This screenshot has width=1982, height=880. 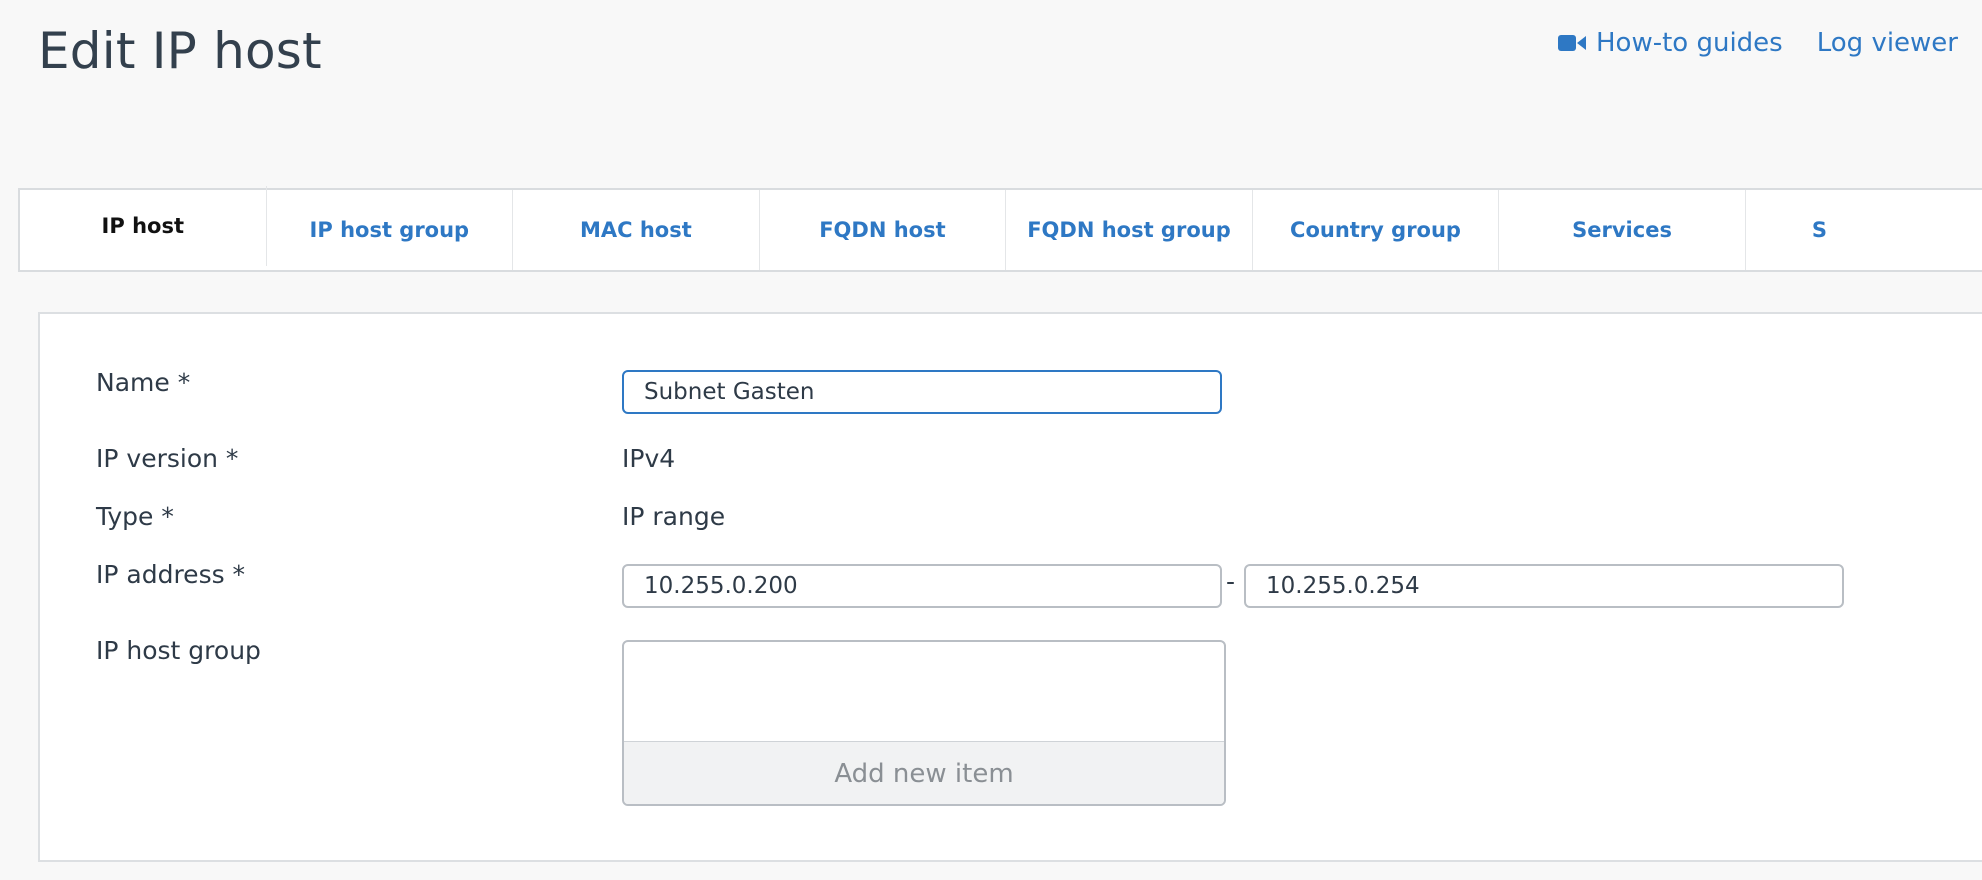 I want to click on ip-version-label: IP version *, so click(x=167, y=458).